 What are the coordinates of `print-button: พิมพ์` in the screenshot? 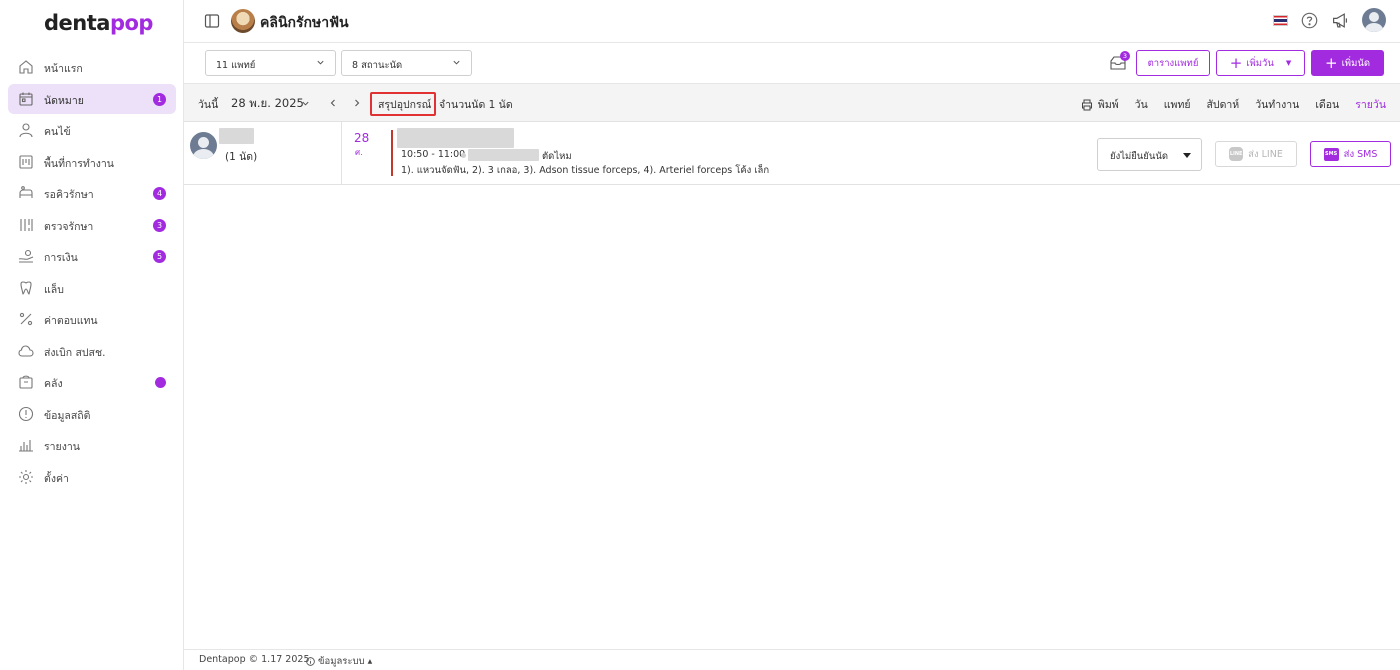 It's located at (1100, 104).